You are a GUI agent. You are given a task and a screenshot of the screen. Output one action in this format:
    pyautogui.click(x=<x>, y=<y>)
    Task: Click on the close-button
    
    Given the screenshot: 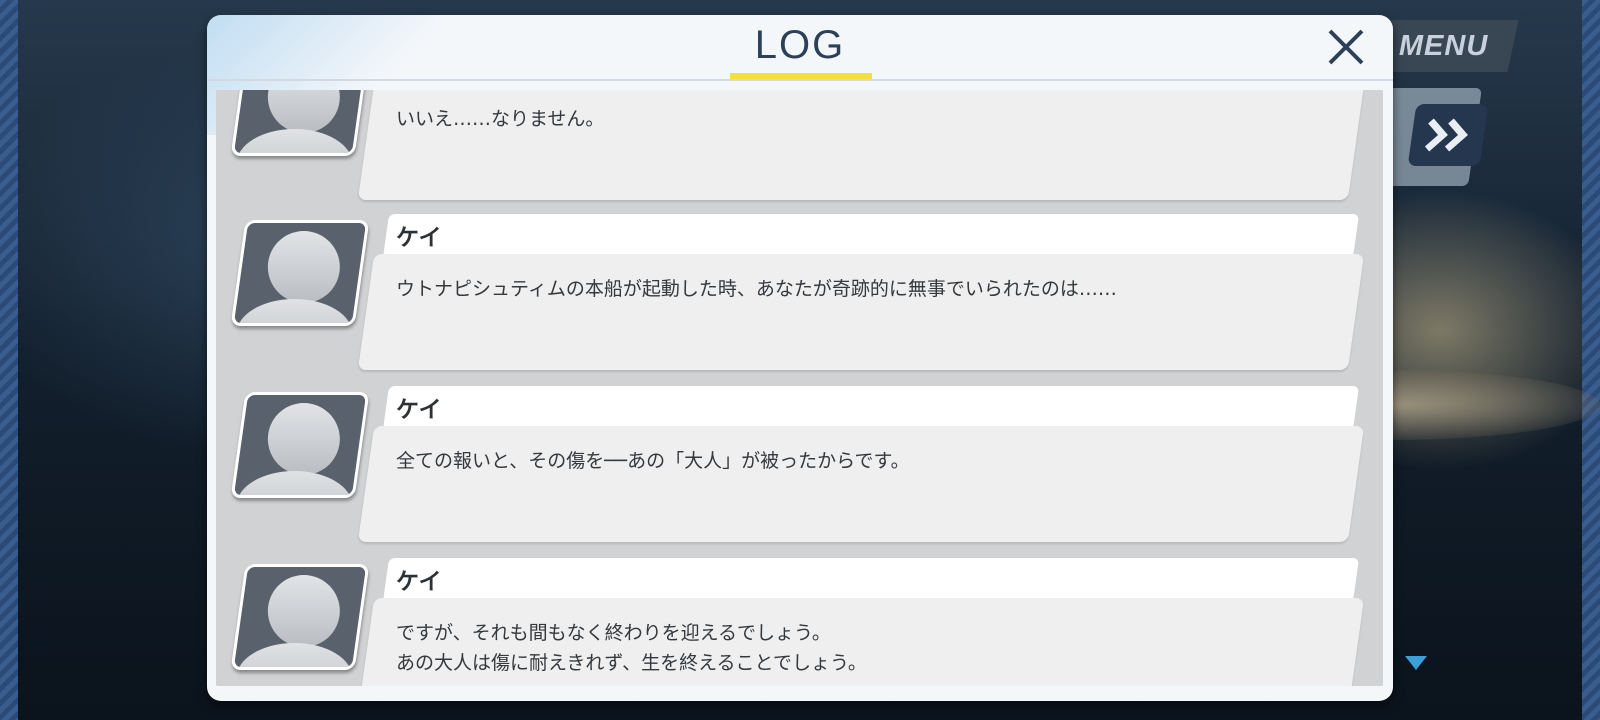 What is the action you would take?
    pyautogui.click(x=1346, y=47)
    